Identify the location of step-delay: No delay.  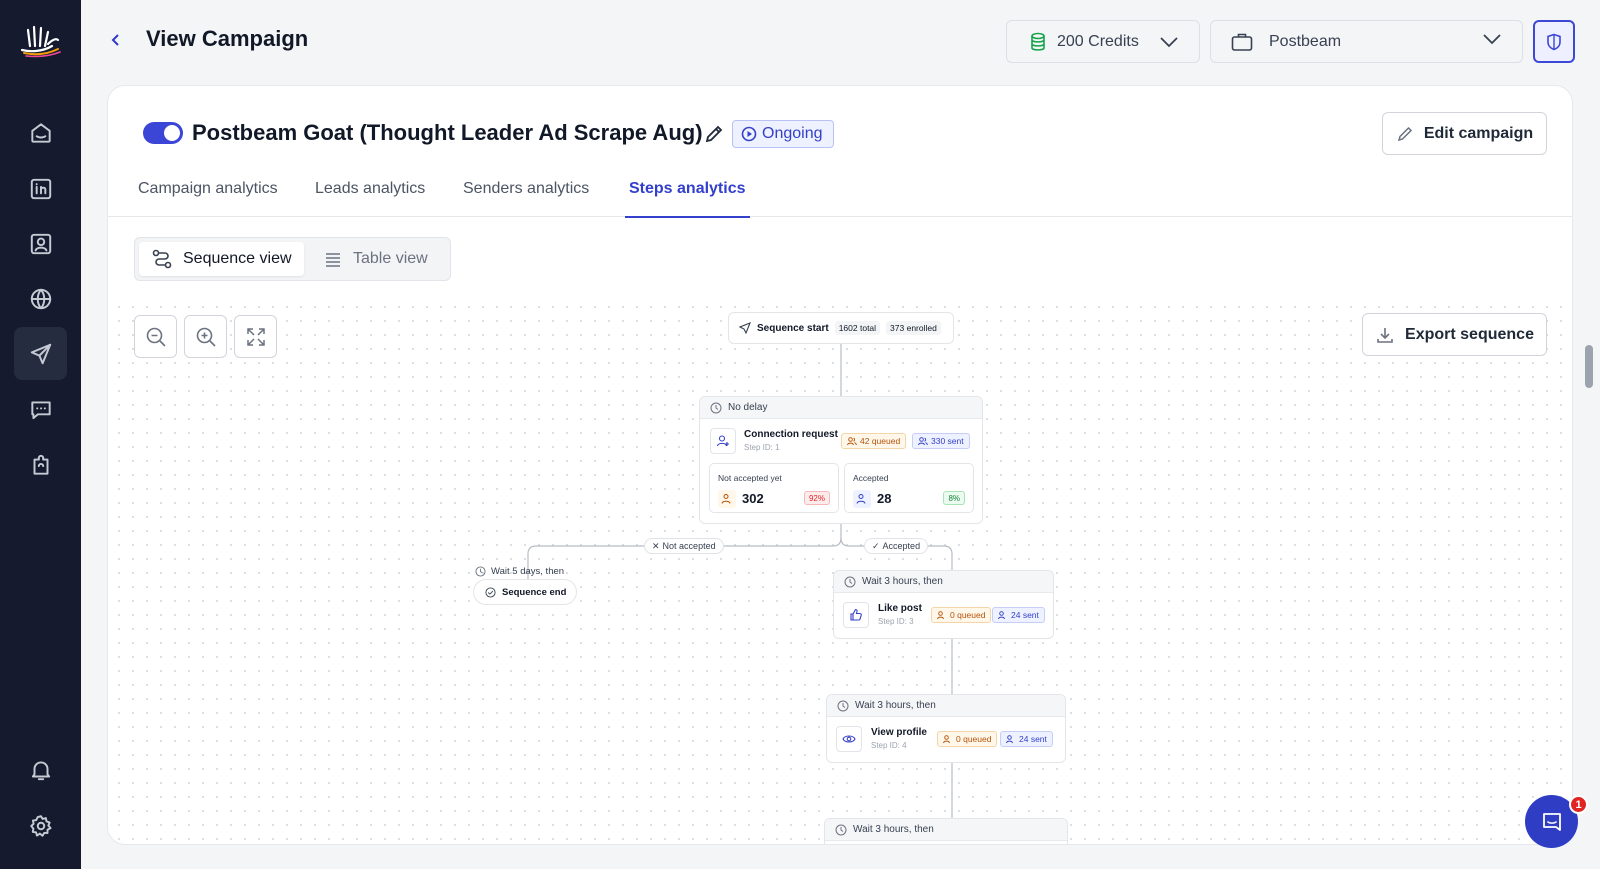
(841, 408).